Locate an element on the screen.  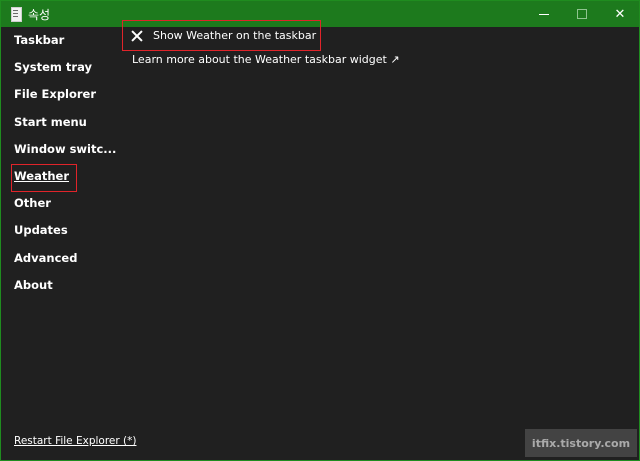
close-button: ✕ is located at coordinates (620, 14).